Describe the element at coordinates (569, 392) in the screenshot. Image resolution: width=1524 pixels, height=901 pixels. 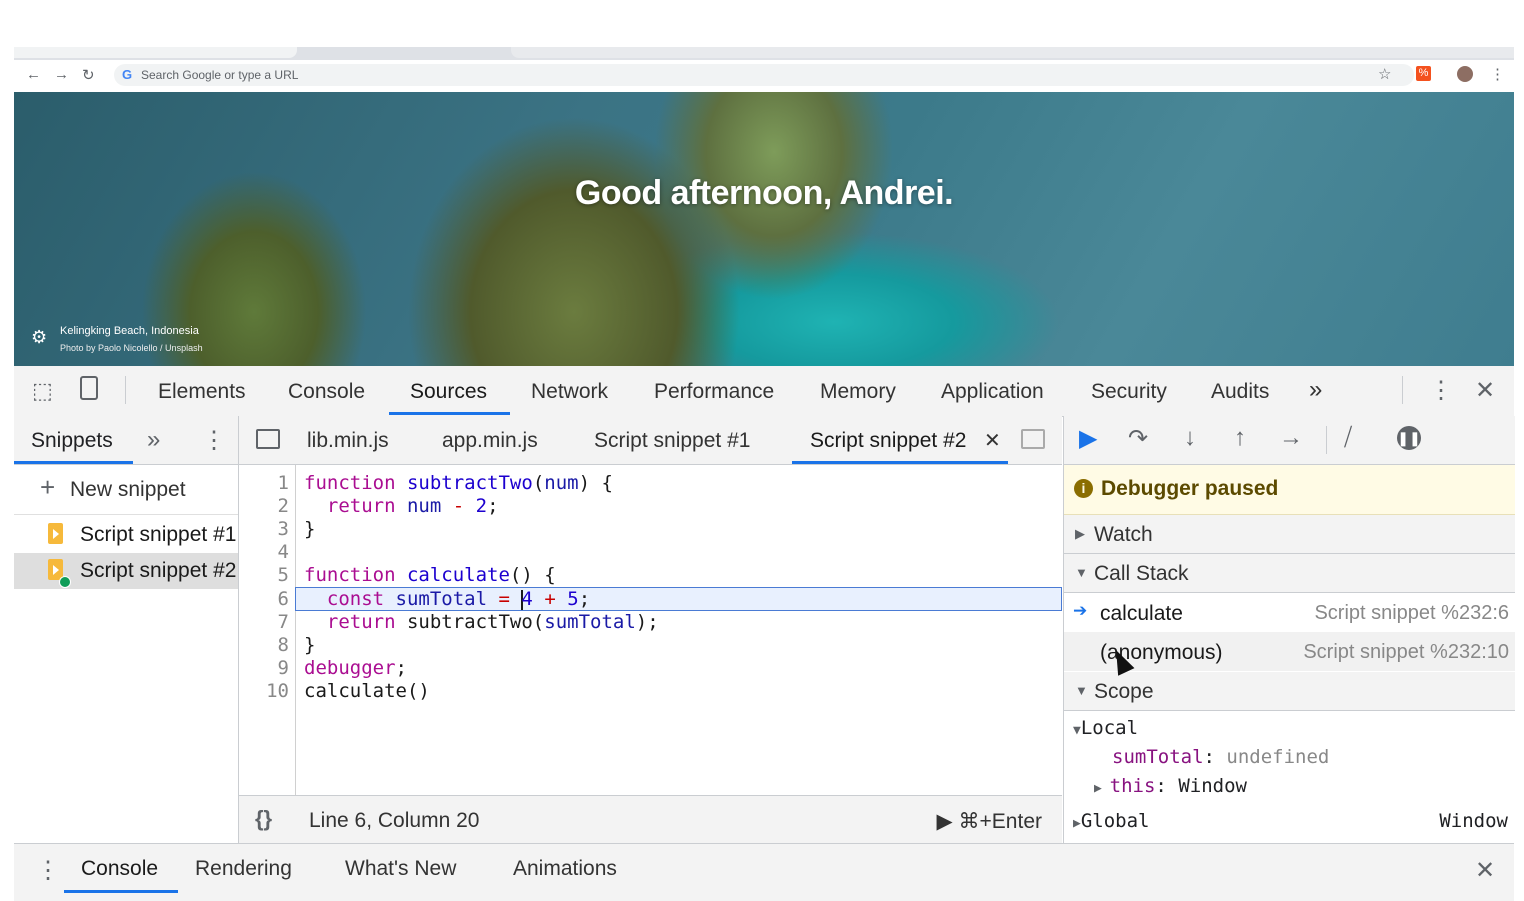
I see `tab-network: Network` at that location.